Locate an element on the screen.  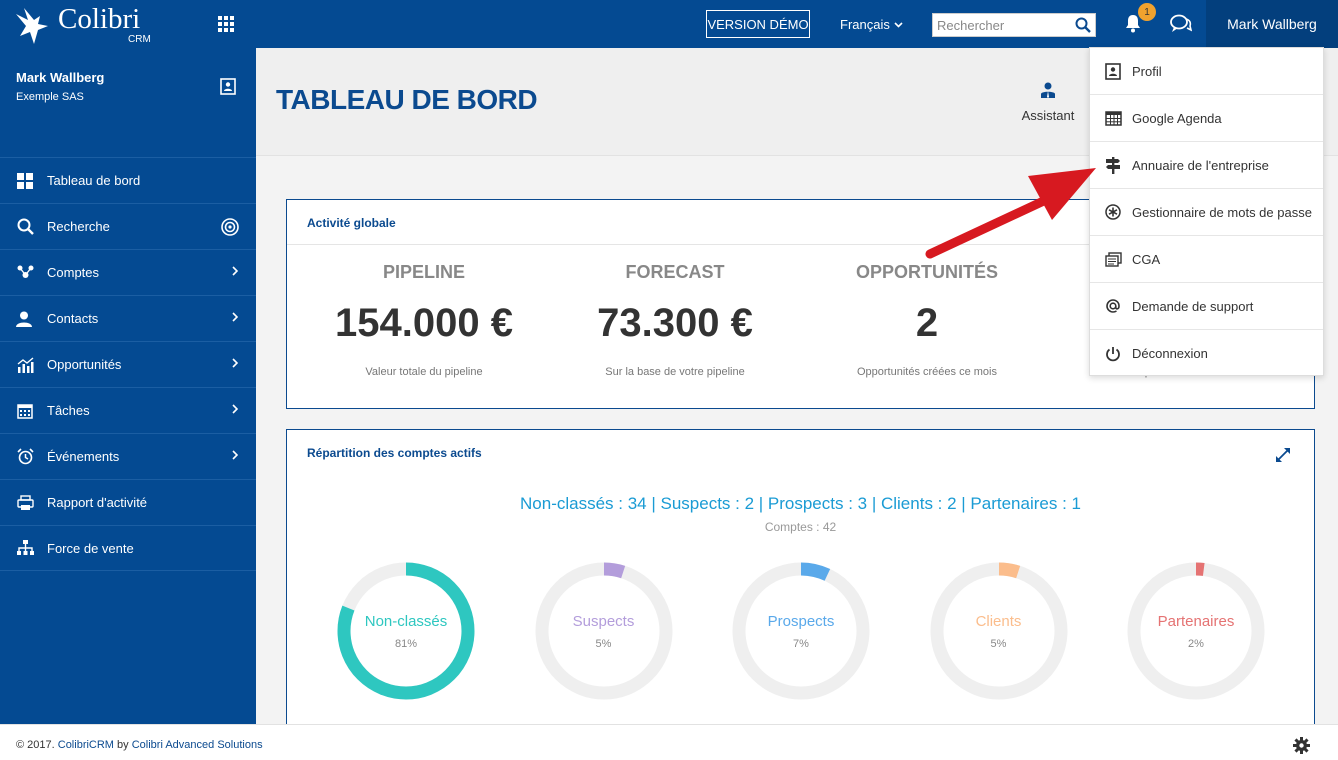
at-icon is located at coordinates (1113, 306).